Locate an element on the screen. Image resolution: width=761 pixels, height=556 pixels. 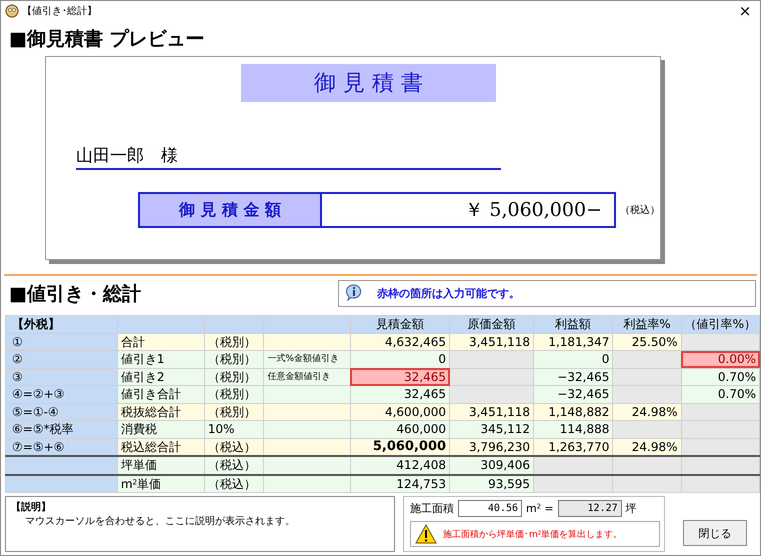
table-cell: ③ is located at coordinates (62, 377).